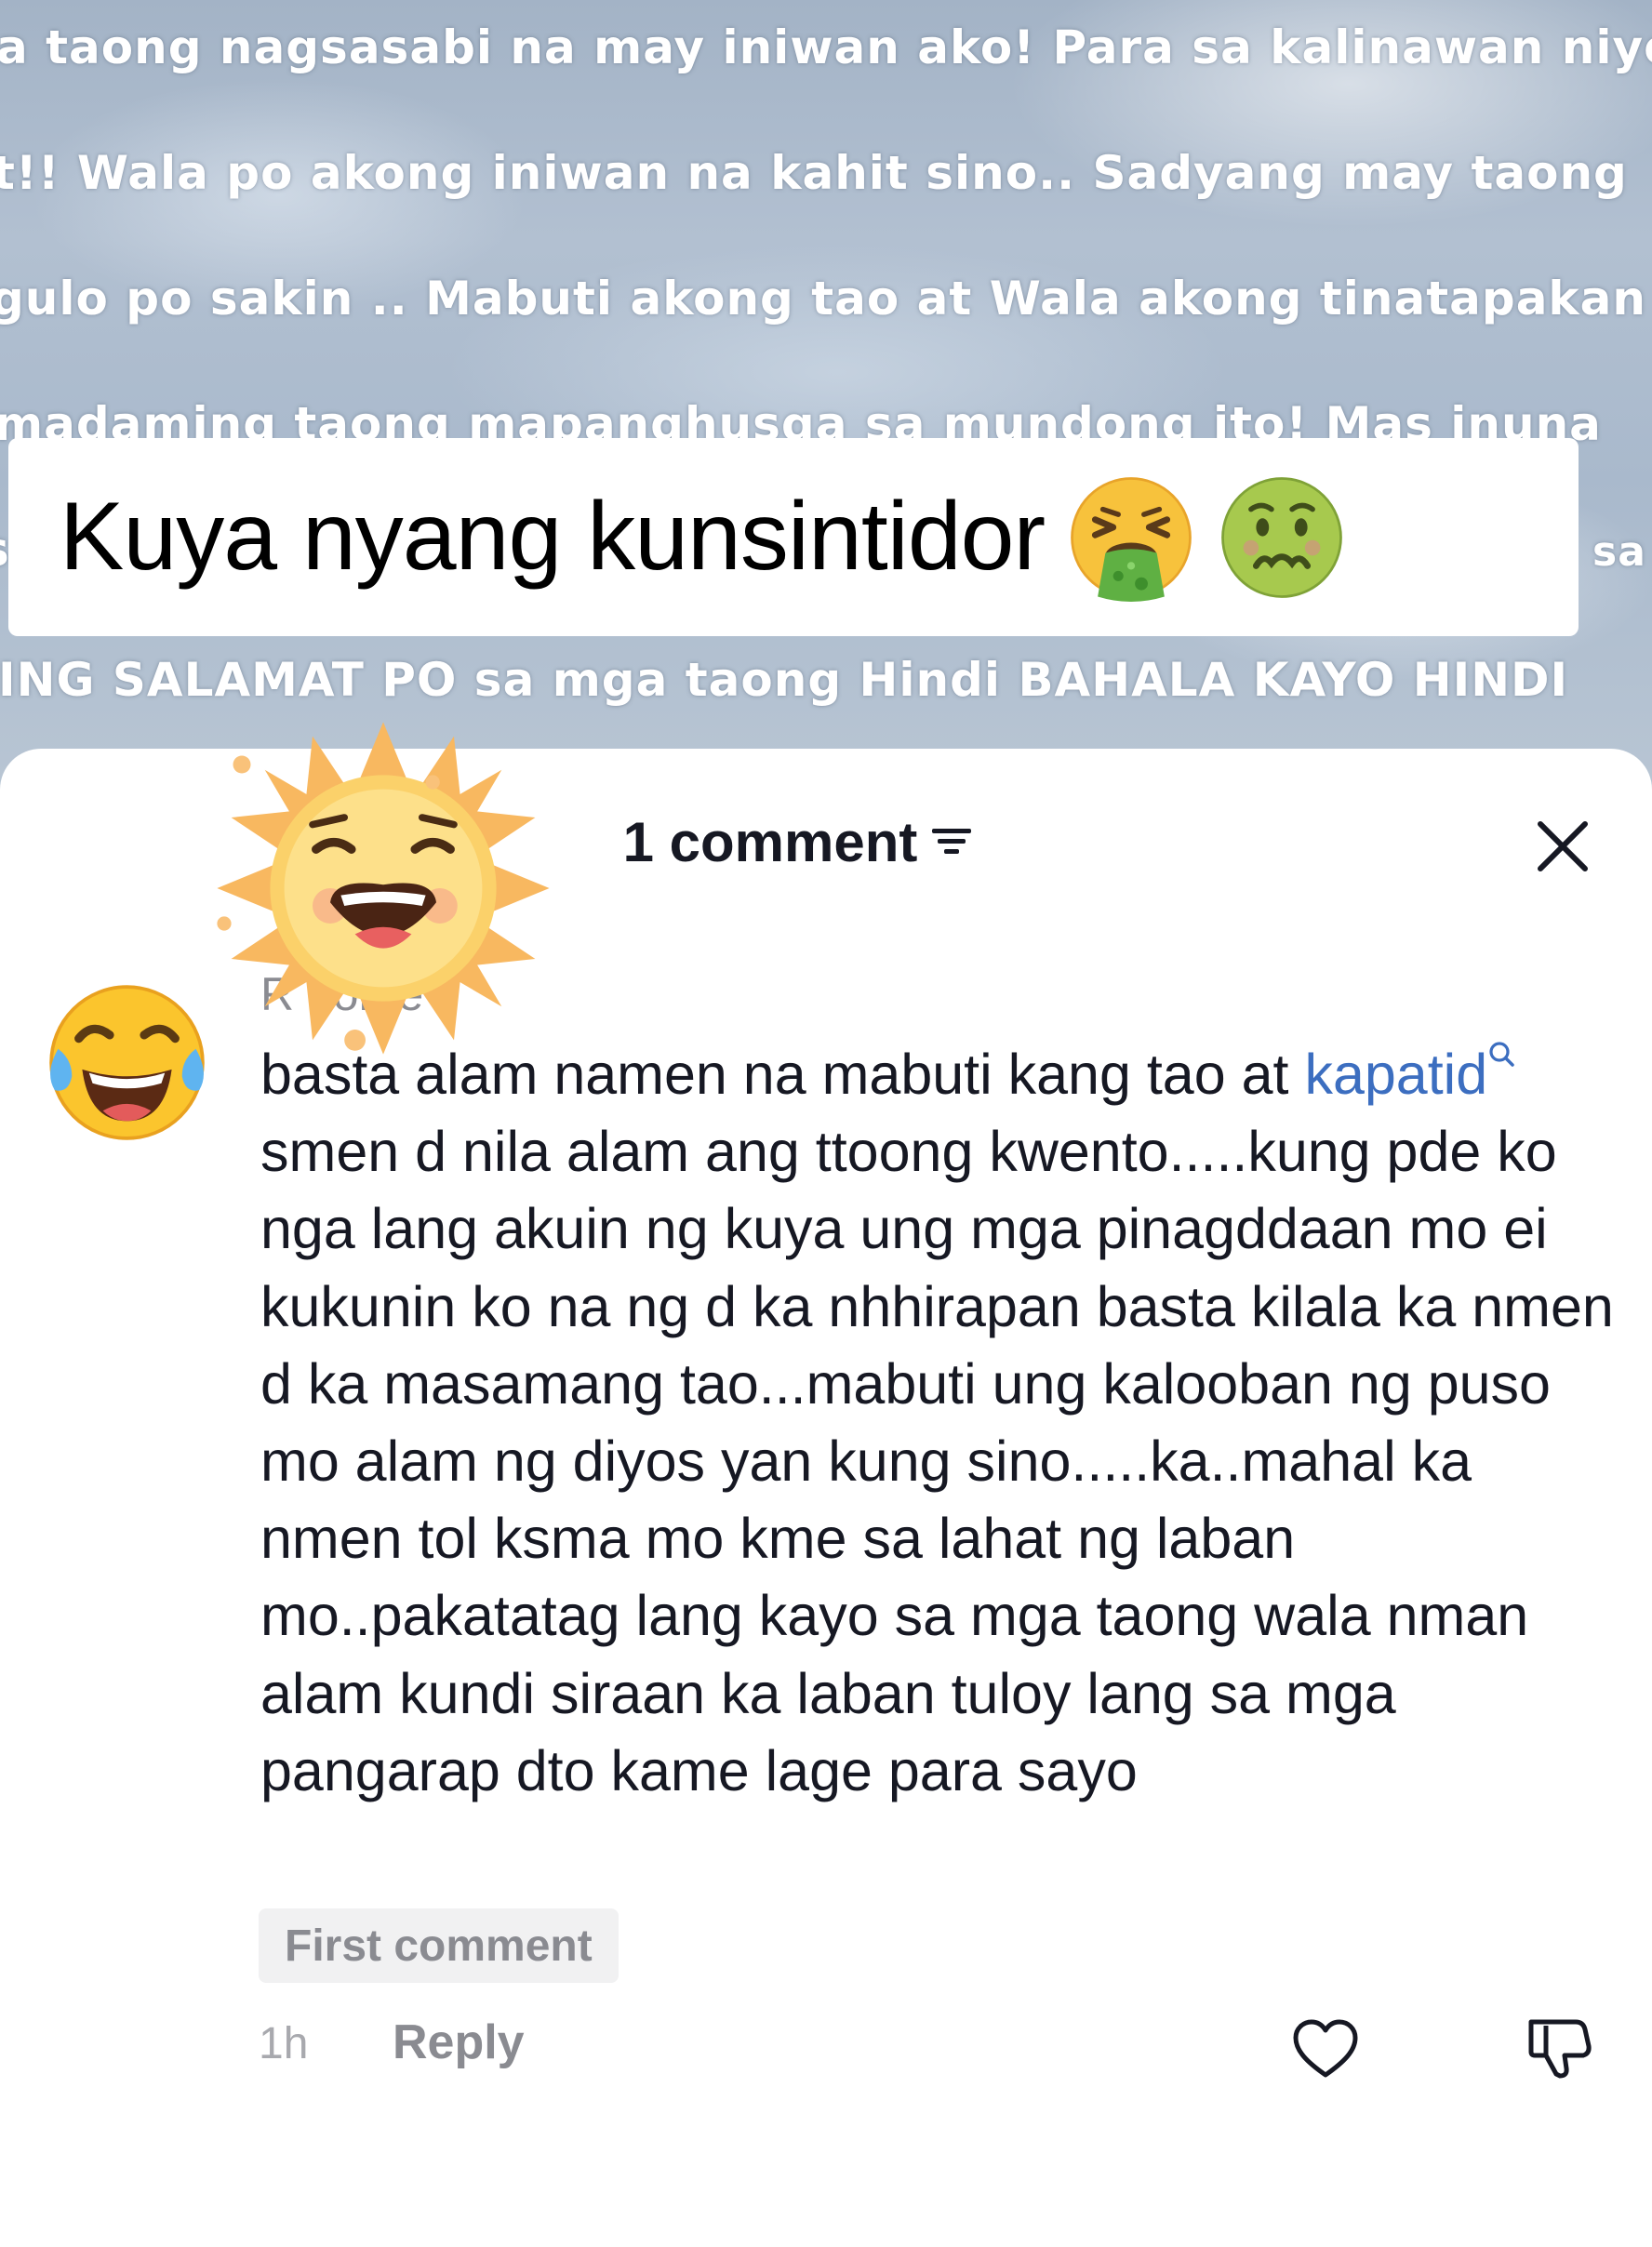 The width and height of the screenshot is (1652, 2247). Describe the element at coordinates (782, 1075) in the screenshot. I see `comment-text-part: basta alam namen na mabuti kang tao at` at that location.